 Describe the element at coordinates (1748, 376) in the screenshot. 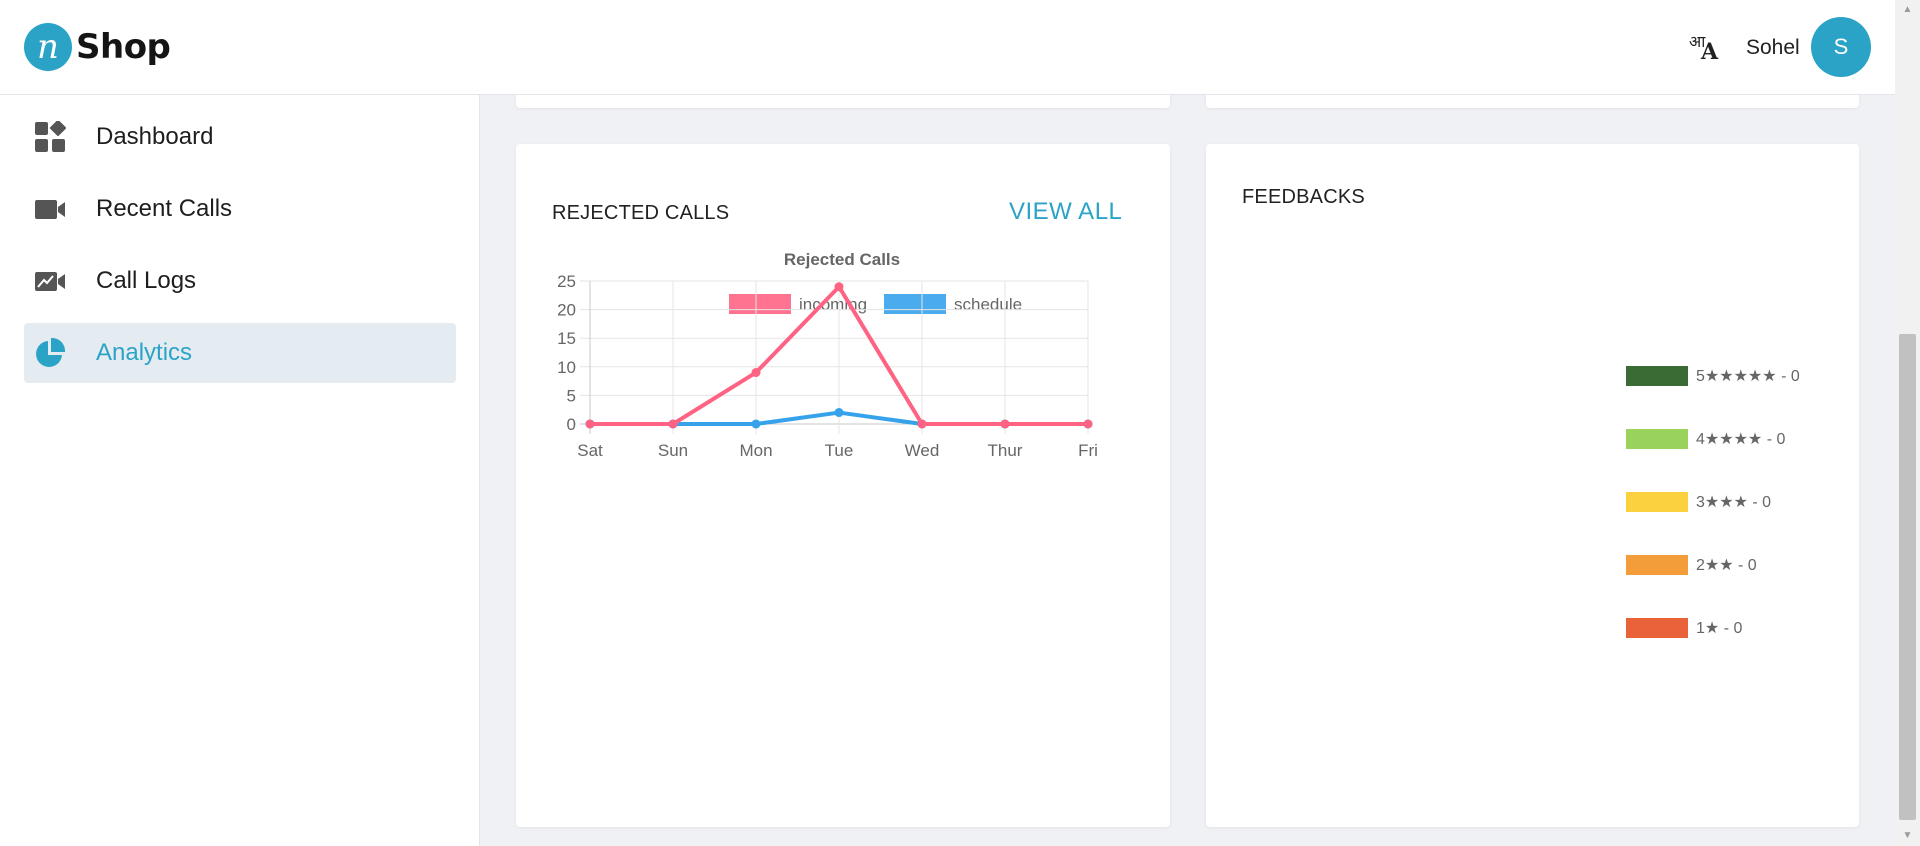

I see `legend-label: 5★★★★★ - 0` at that location.